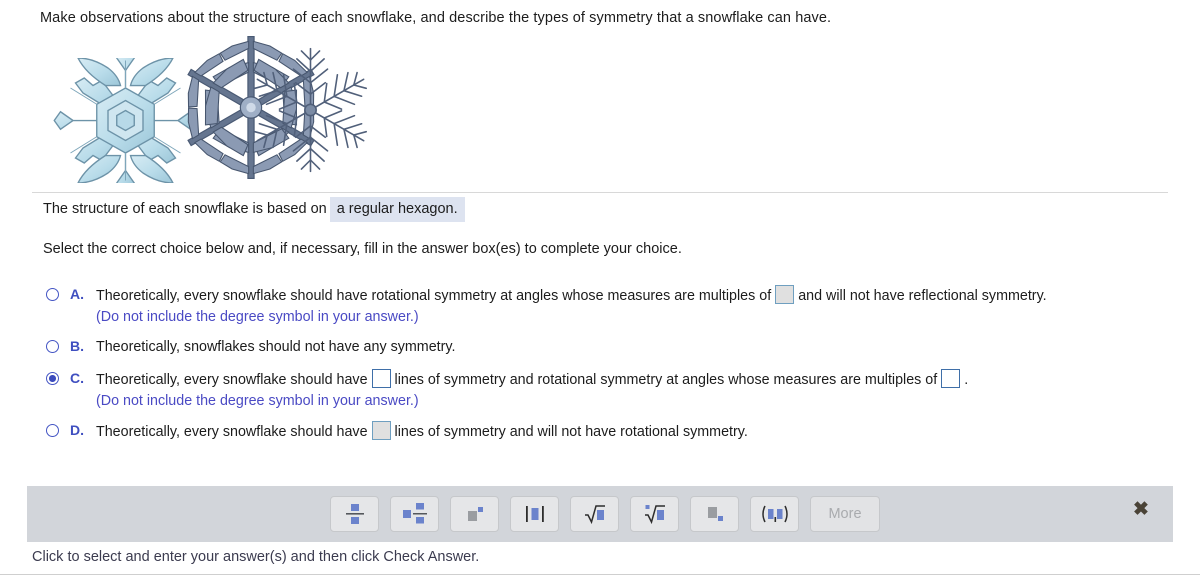  What do you see at coordinates (600, 192) in the screenshot?
I see `section-divider` at bounding box center [600, 192].